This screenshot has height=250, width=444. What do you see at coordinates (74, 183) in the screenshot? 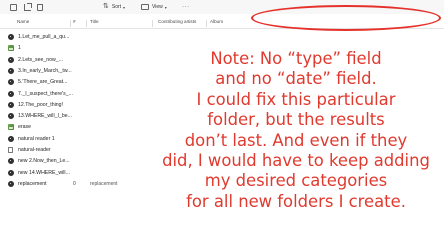
I see `file-number: 0` at bounding box center [74, 183].